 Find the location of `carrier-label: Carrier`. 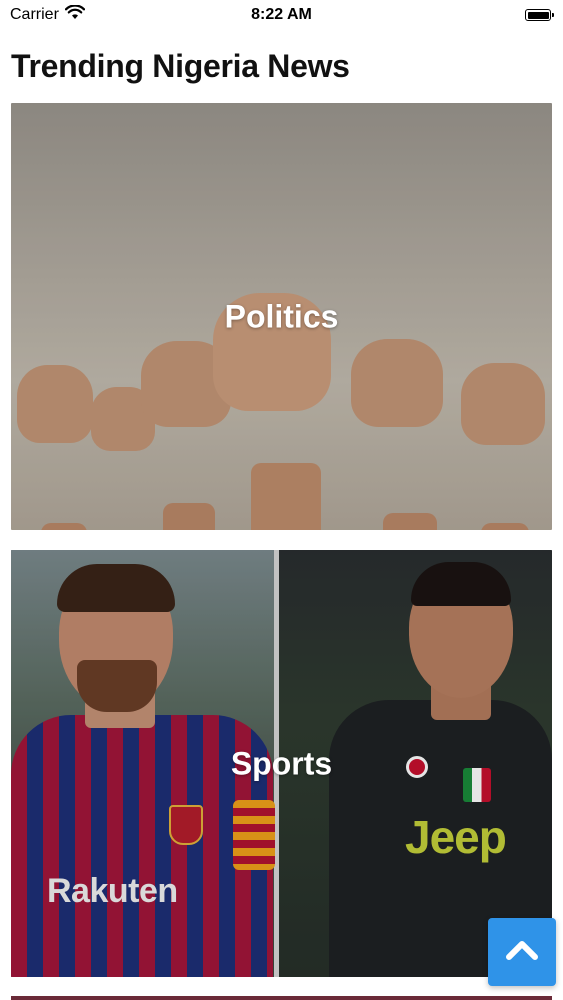

carrier-label: Carrier is located at coordinates (34, 14).